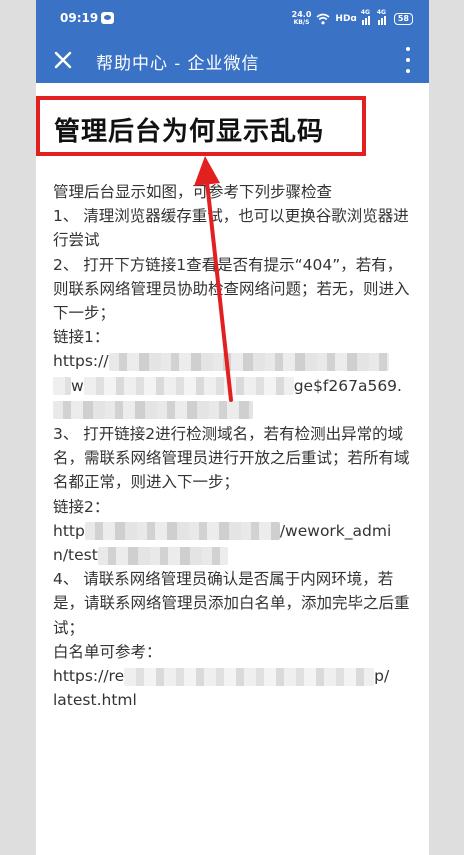  I want to click on battery-icon: 58, so click(403, 19).